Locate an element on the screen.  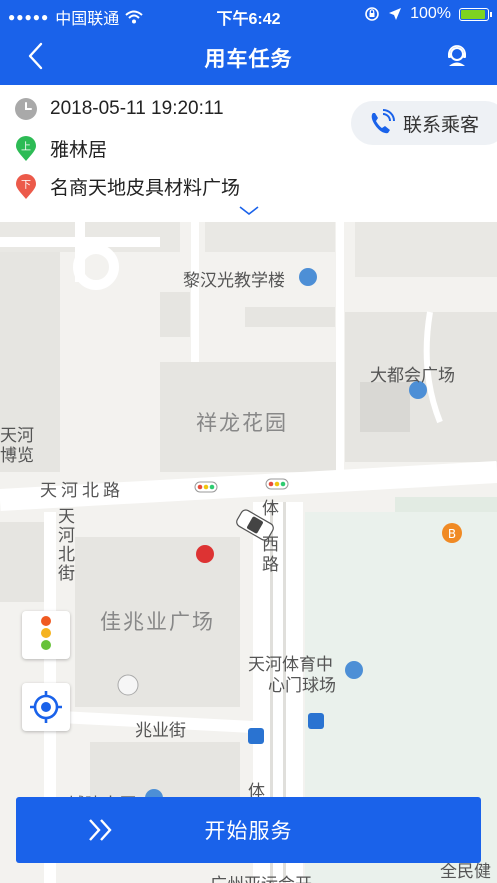
pickup-location: 雅林居 is located at coordinates (79, 150).